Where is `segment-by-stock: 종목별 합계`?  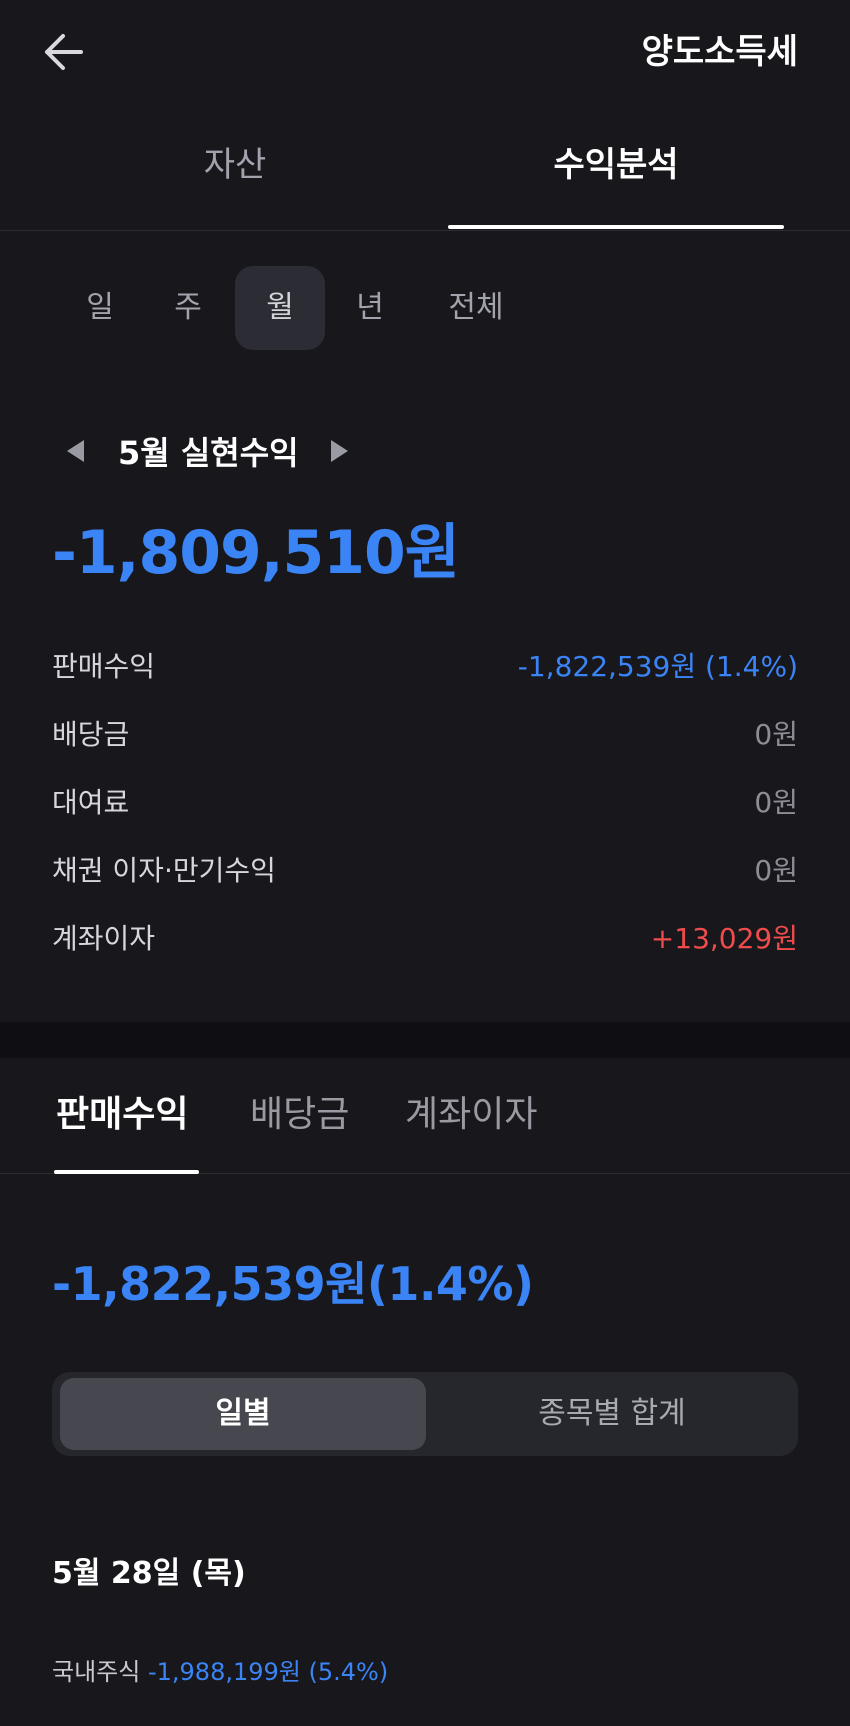
segment-by-stock: 종목별 합계 is located at coordinates (612, 1414).